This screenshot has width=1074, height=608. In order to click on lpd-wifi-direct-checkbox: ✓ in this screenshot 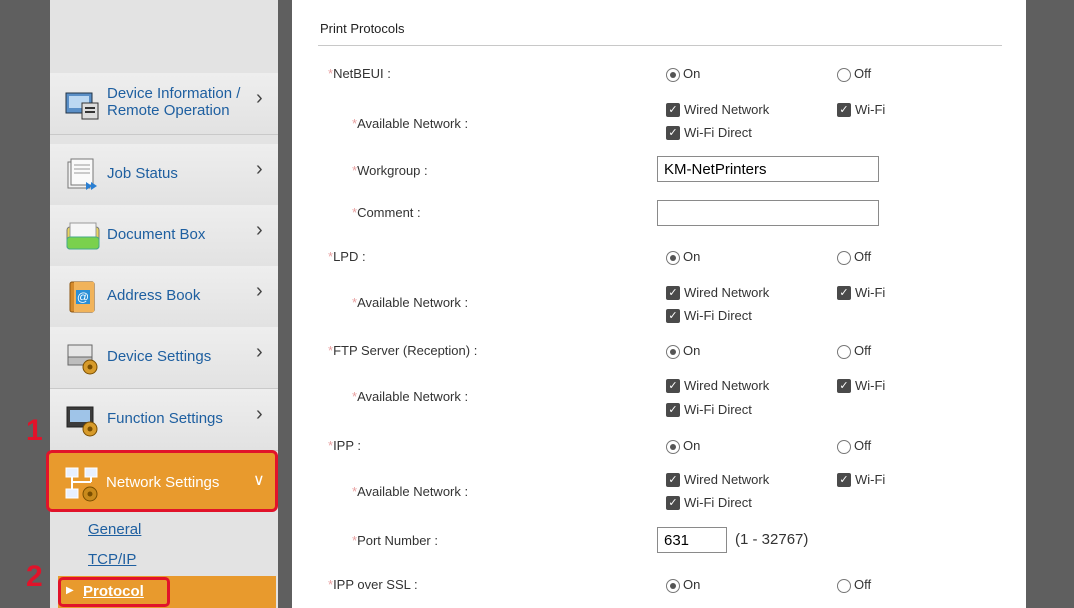, I will do `click(673, 316)`.